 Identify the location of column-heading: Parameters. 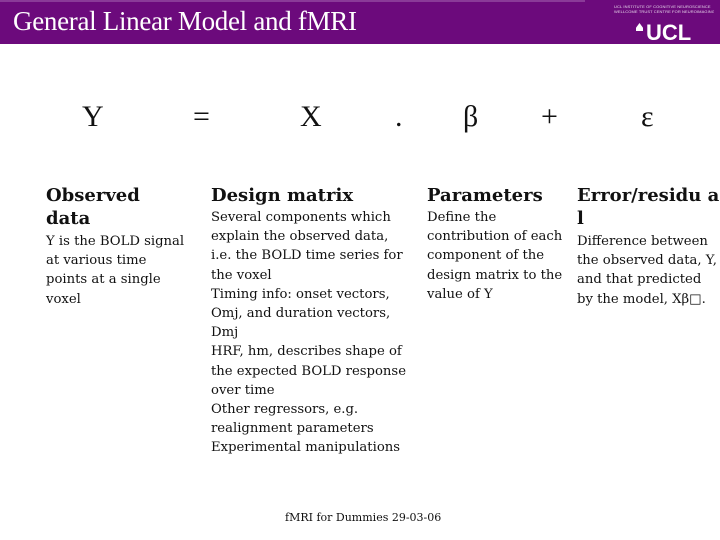
(485, 195).